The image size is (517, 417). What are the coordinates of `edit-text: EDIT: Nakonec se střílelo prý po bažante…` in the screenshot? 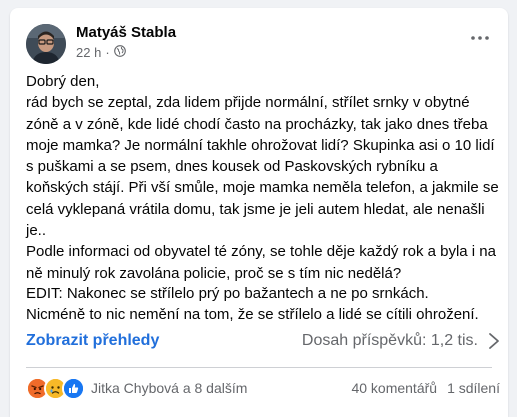 It's located at (252, 304).